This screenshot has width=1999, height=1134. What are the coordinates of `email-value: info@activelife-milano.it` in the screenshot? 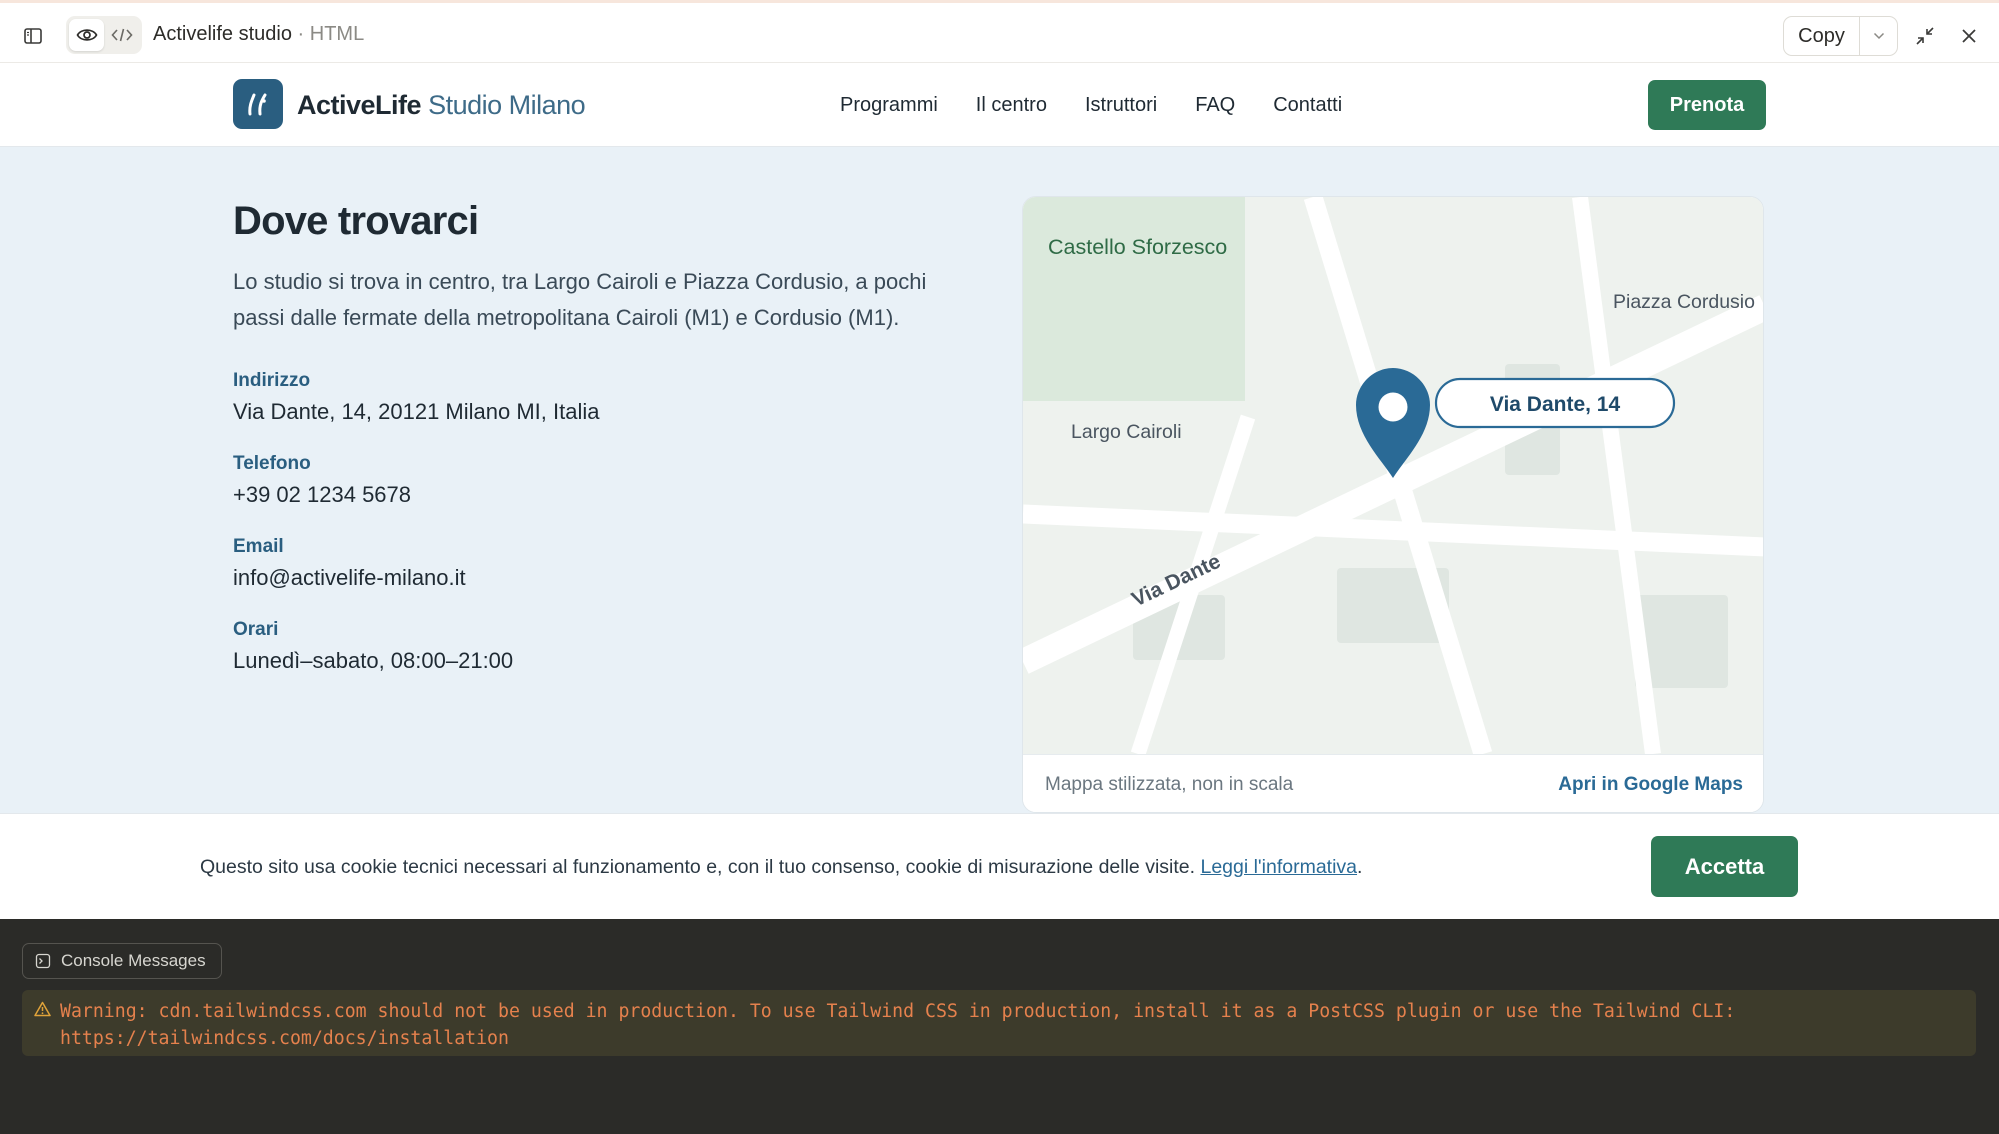 It's located at (349, 578).